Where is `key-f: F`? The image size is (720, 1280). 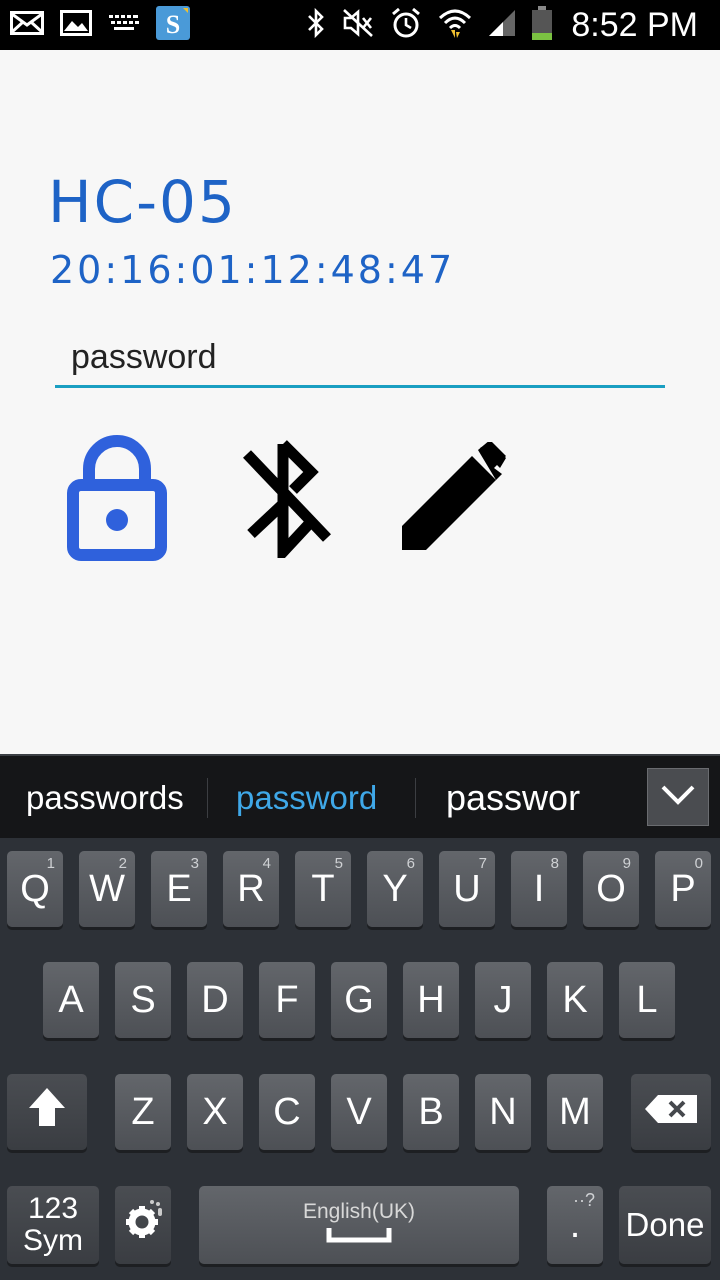 key-f: F is located at coordinates (287, 1000).